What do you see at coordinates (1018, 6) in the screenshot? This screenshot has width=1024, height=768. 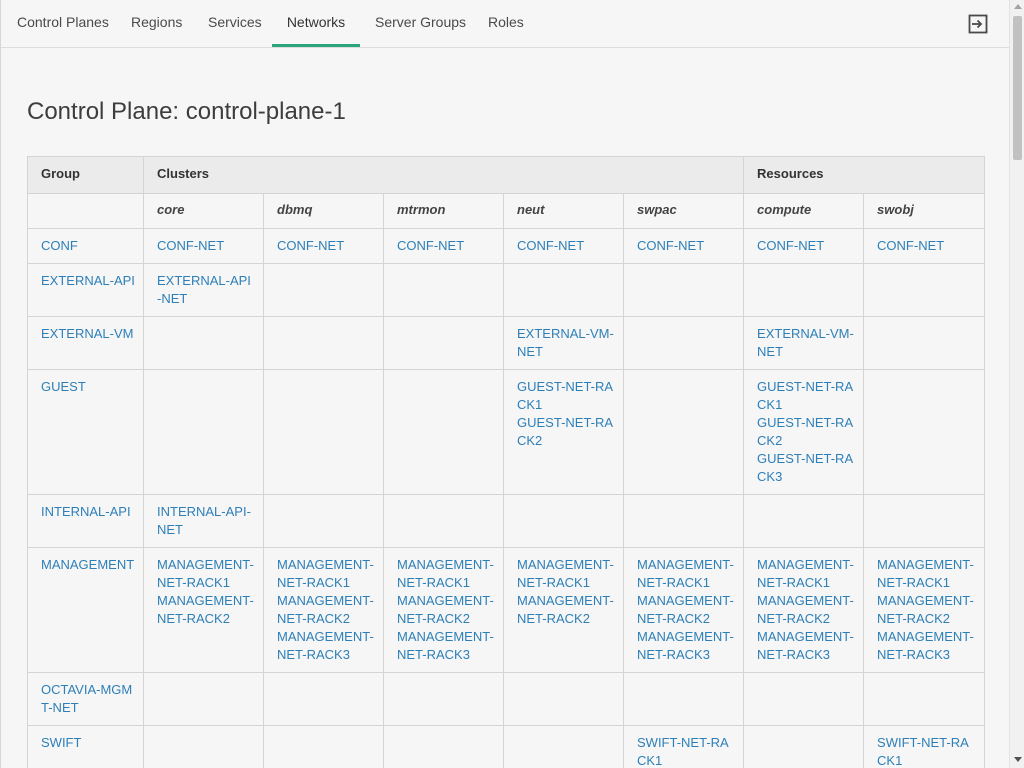 I see `scroll-up-icon` at bounding box center [1018, 6].